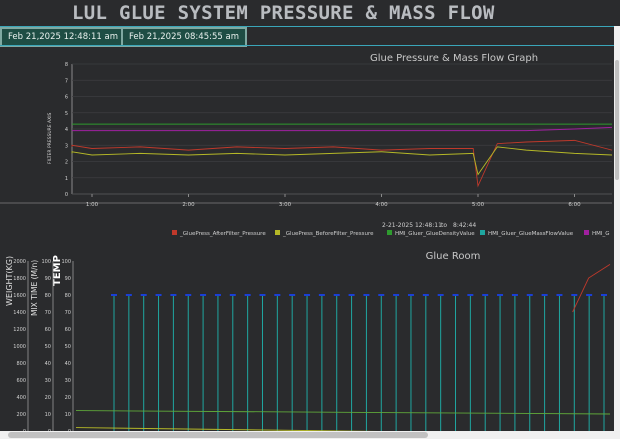 This screenshot has height=439, width=620. Describe the element at coordinates (222, 234) in the screenshot. I see `legend-item: _GluePress_AfterFilter_Pressure` at that location.